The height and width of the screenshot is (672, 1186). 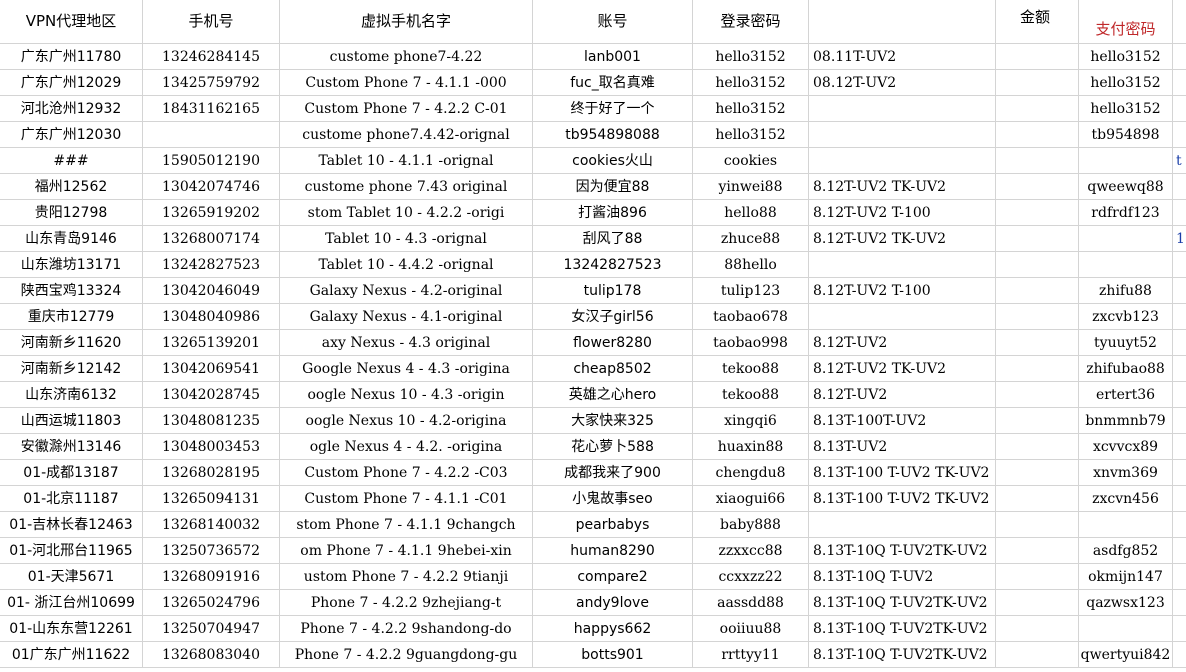 I want to click on cell-login-password: tulip123, so click(x=751, y=291).